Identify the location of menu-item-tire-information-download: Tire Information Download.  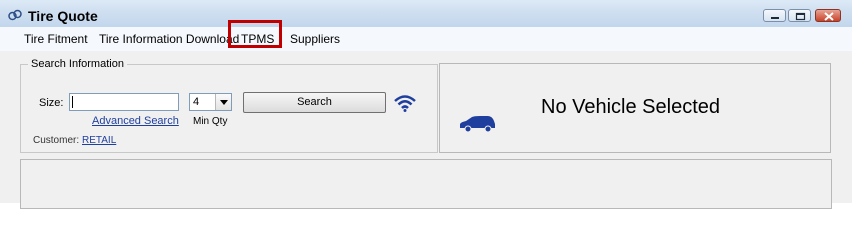
(169, 39).